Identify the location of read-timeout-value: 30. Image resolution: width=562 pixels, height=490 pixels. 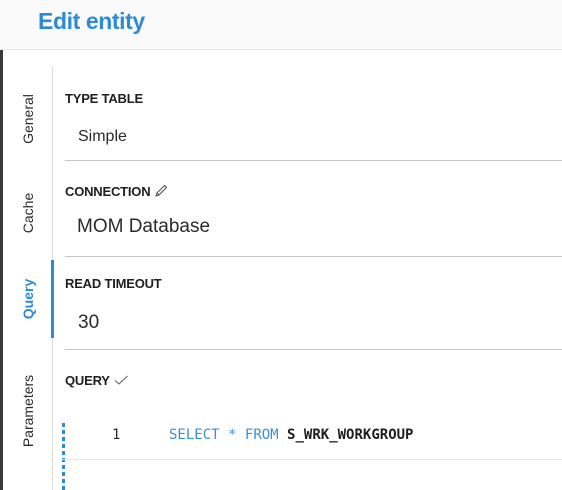
(88, 323).